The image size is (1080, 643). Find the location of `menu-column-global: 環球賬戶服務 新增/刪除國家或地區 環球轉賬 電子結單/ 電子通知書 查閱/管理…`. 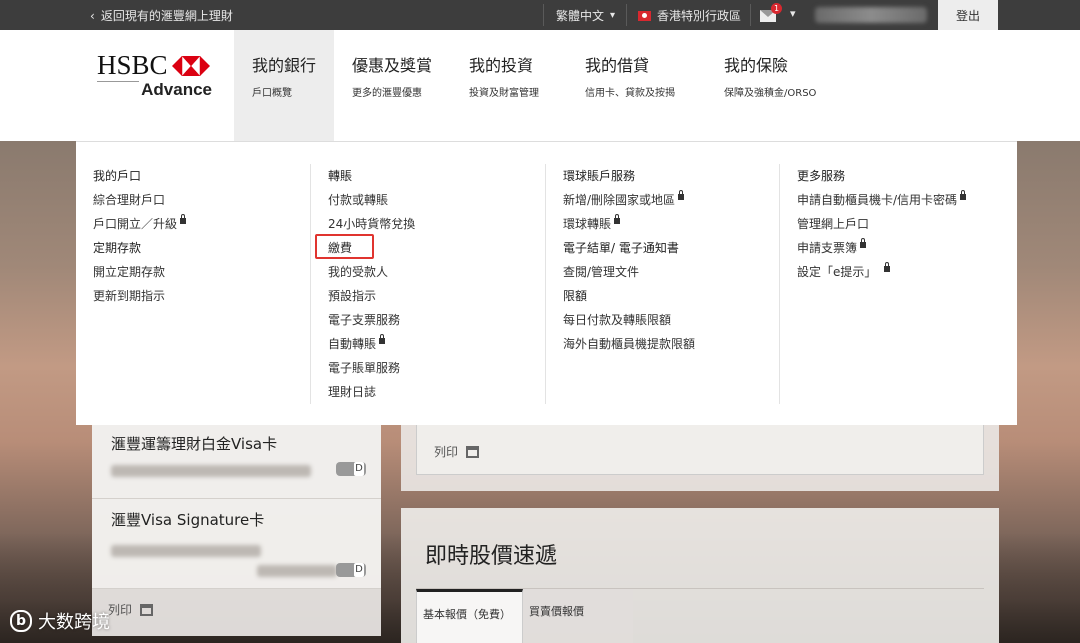

menu-column-global: 環球賬戶服務 新增/刪除國家或地區 環球轉賬 電子結單/ 電子通知書 查閱/管理… is located at coordinates (629, 260).